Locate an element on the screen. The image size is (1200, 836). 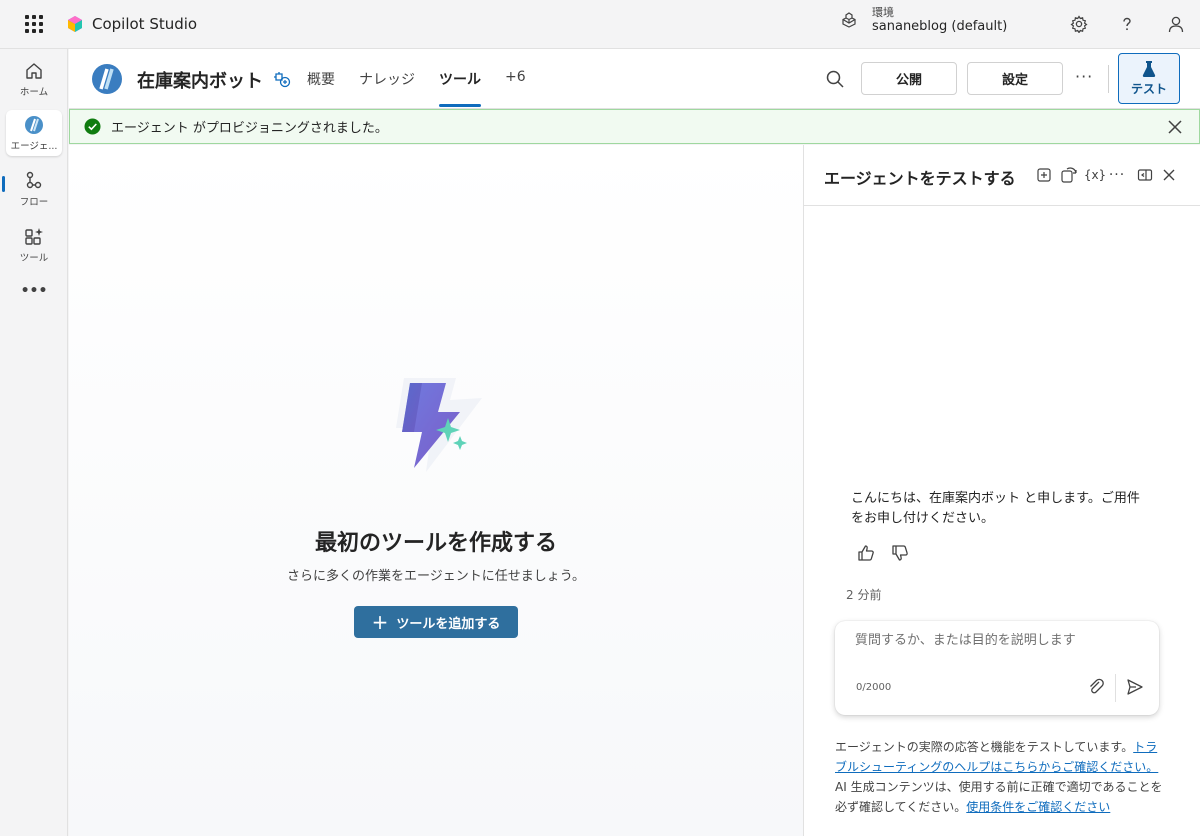
flow-icon is located at coordinates (34, 180).